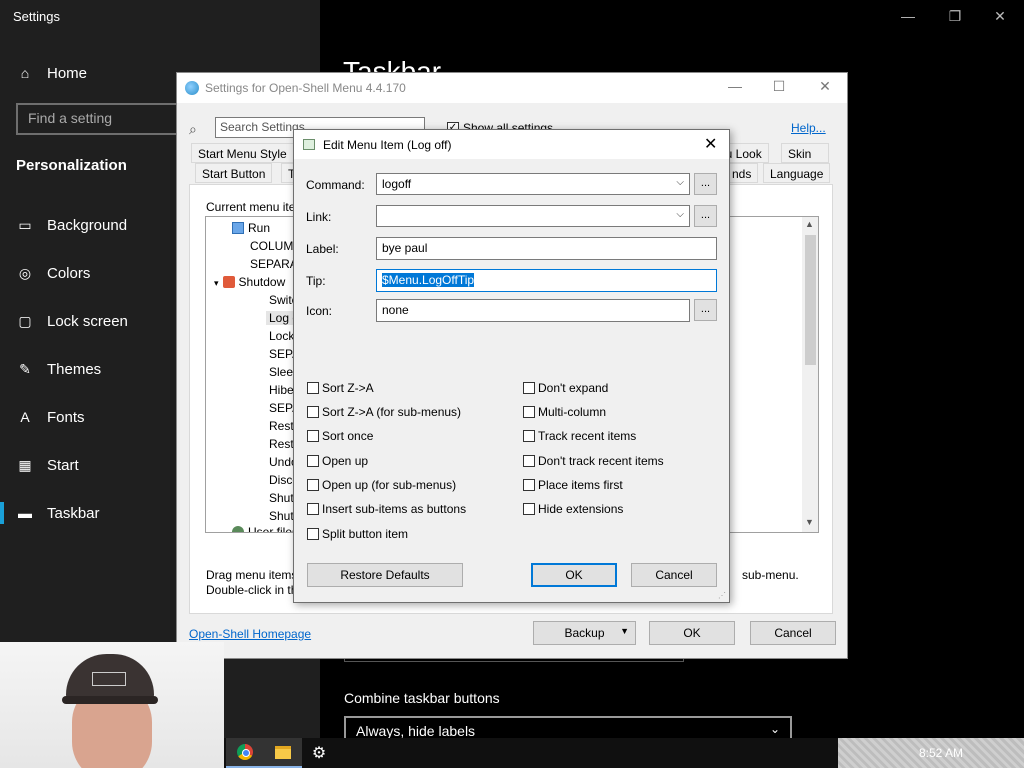 This screenshot has width=1024, height=768. Describe the element at coordinates (234, 173) in the screenshot. I see `tab-start-button: Start Button` at that location.